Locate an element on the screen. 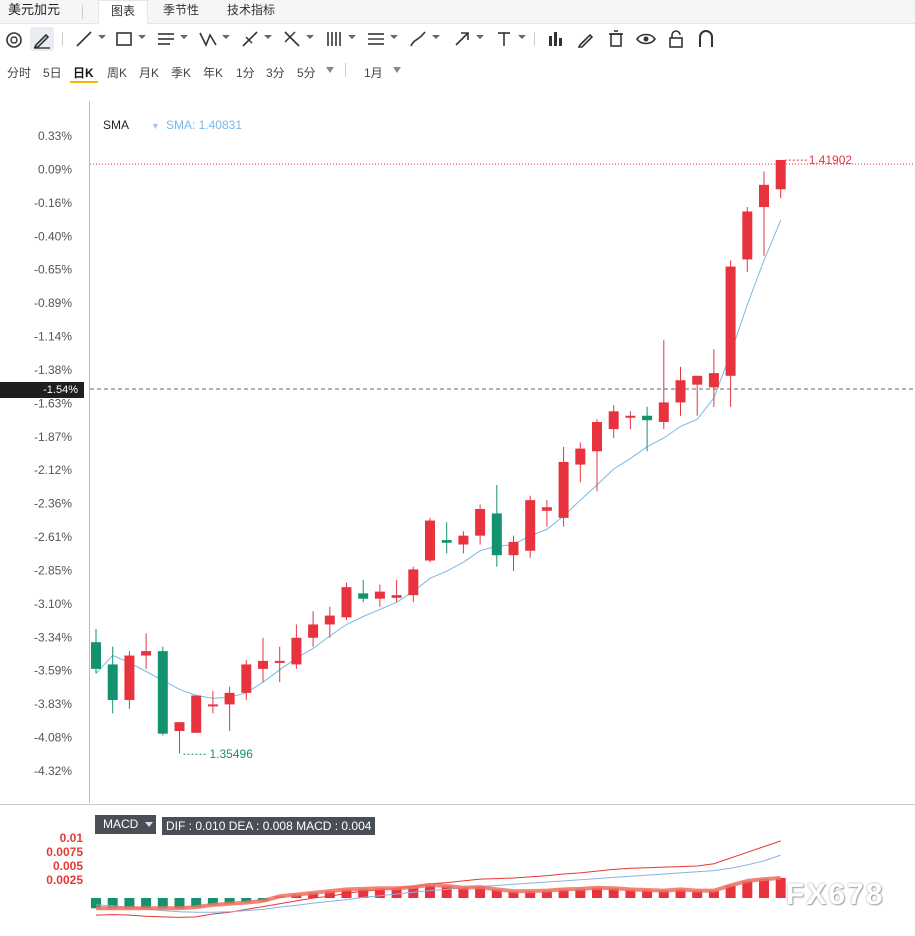 Image resolution: width=915 pixels, height=936 pixels. y-tick-label: 0.09% is located at coordinates (55, 169).